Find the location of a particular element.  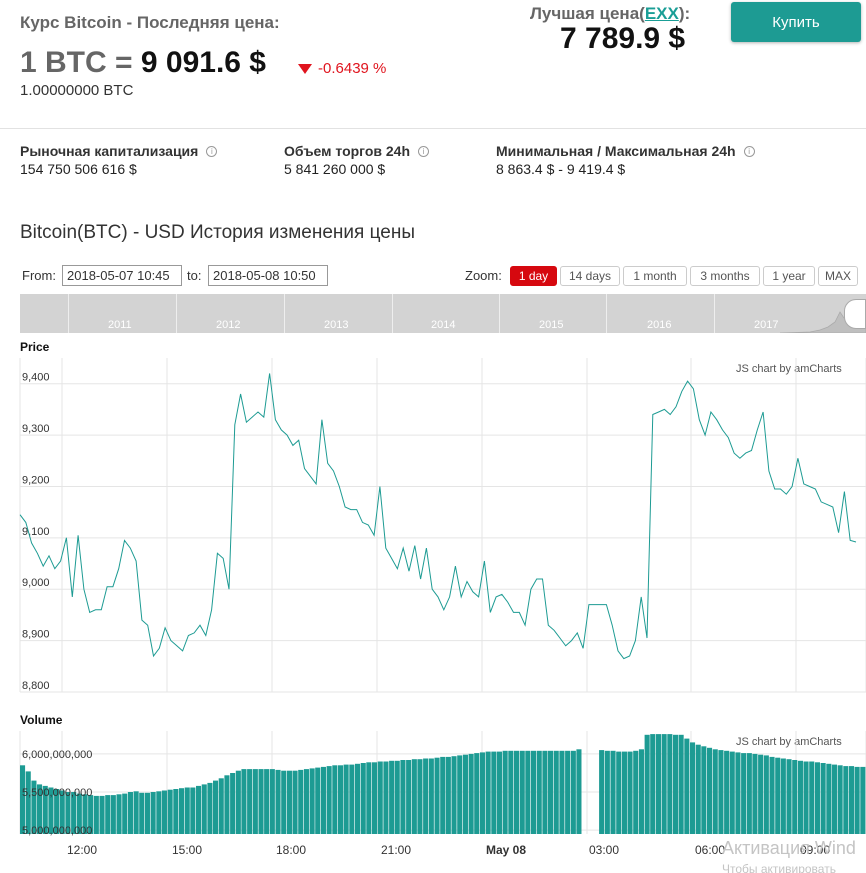

zoom-14-days-button: 14 days is located at coordinates (590, 276).